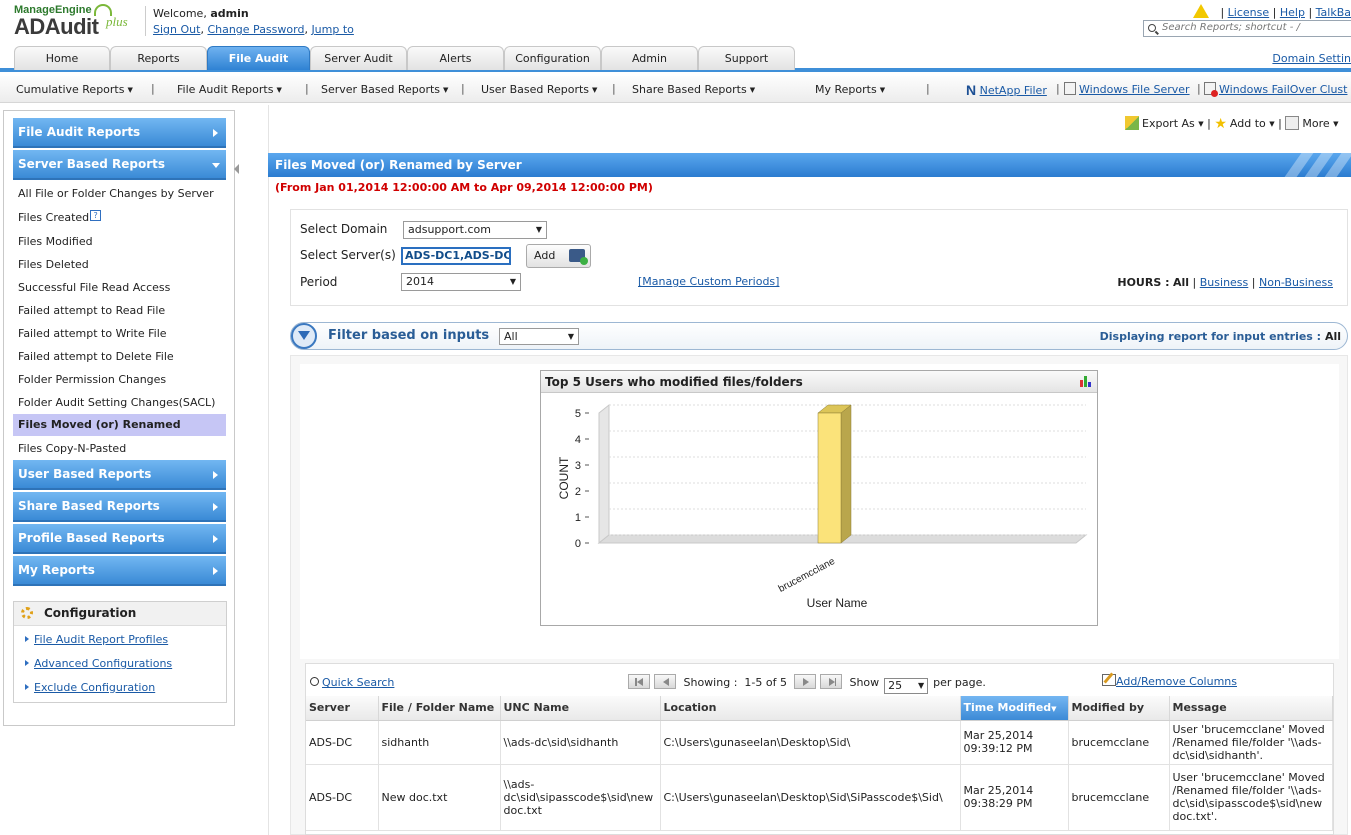 The height and width of the screenshot is (835, 1351). Describe the element at coordinates (558, 256) in the screenshot. I see `add-server-button: Add` at that location.